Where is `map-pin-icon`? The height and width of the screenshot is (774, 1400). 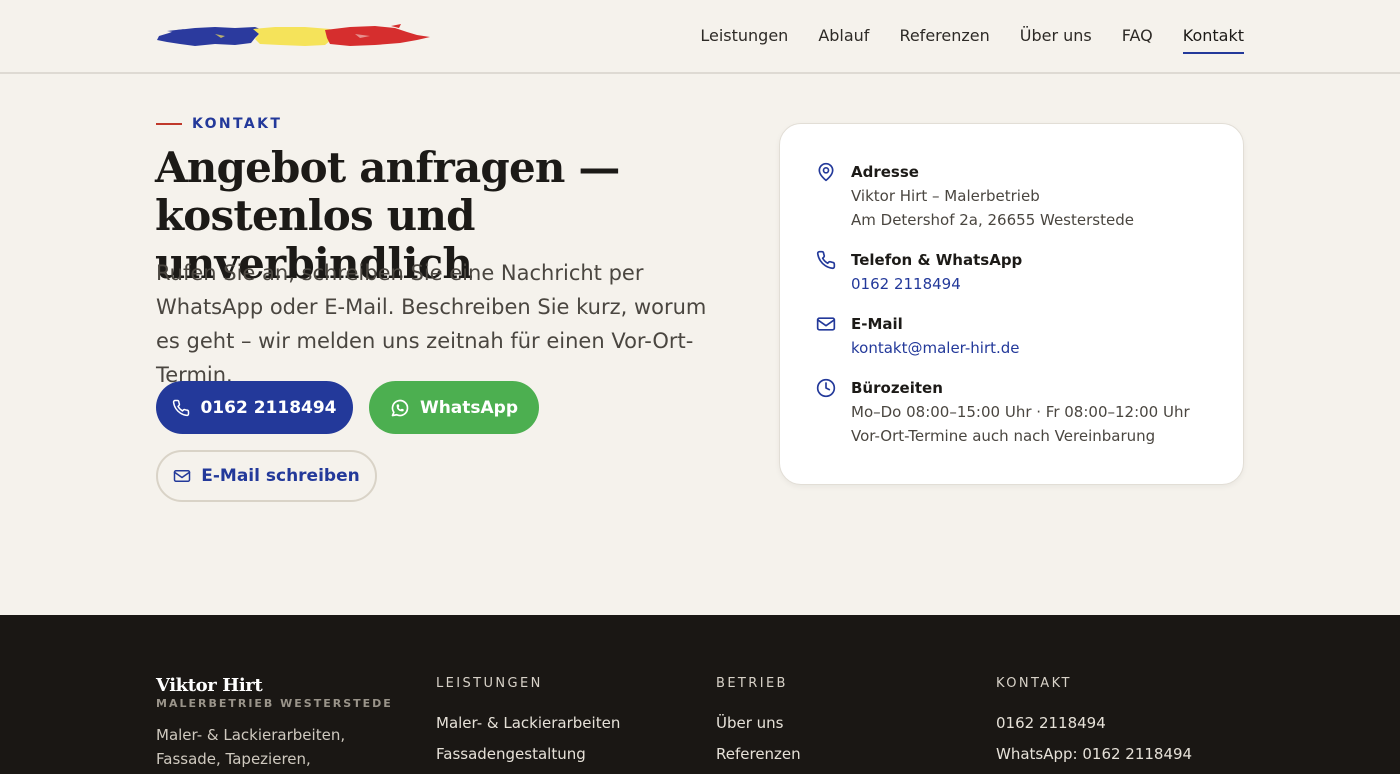 map-pin-icon is located at coordinates (826, 172).